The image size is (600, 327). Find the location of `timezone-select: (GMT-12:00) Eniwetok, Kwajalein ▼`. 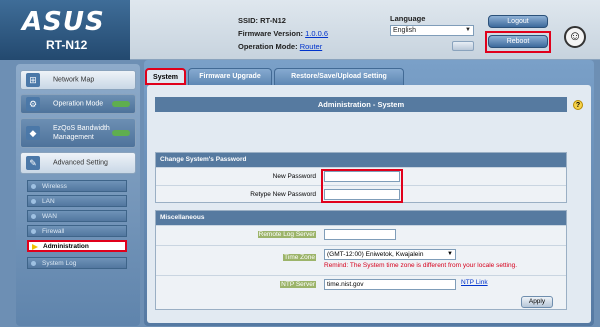

timezone-select: (GMT-12:00) Eniwetok, Kwajalein ▼ is located at coordinates (390, 254).